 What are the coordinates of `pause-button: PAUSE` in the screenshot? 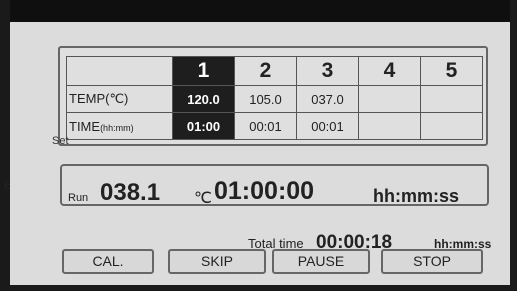 It's located at (321, 261).